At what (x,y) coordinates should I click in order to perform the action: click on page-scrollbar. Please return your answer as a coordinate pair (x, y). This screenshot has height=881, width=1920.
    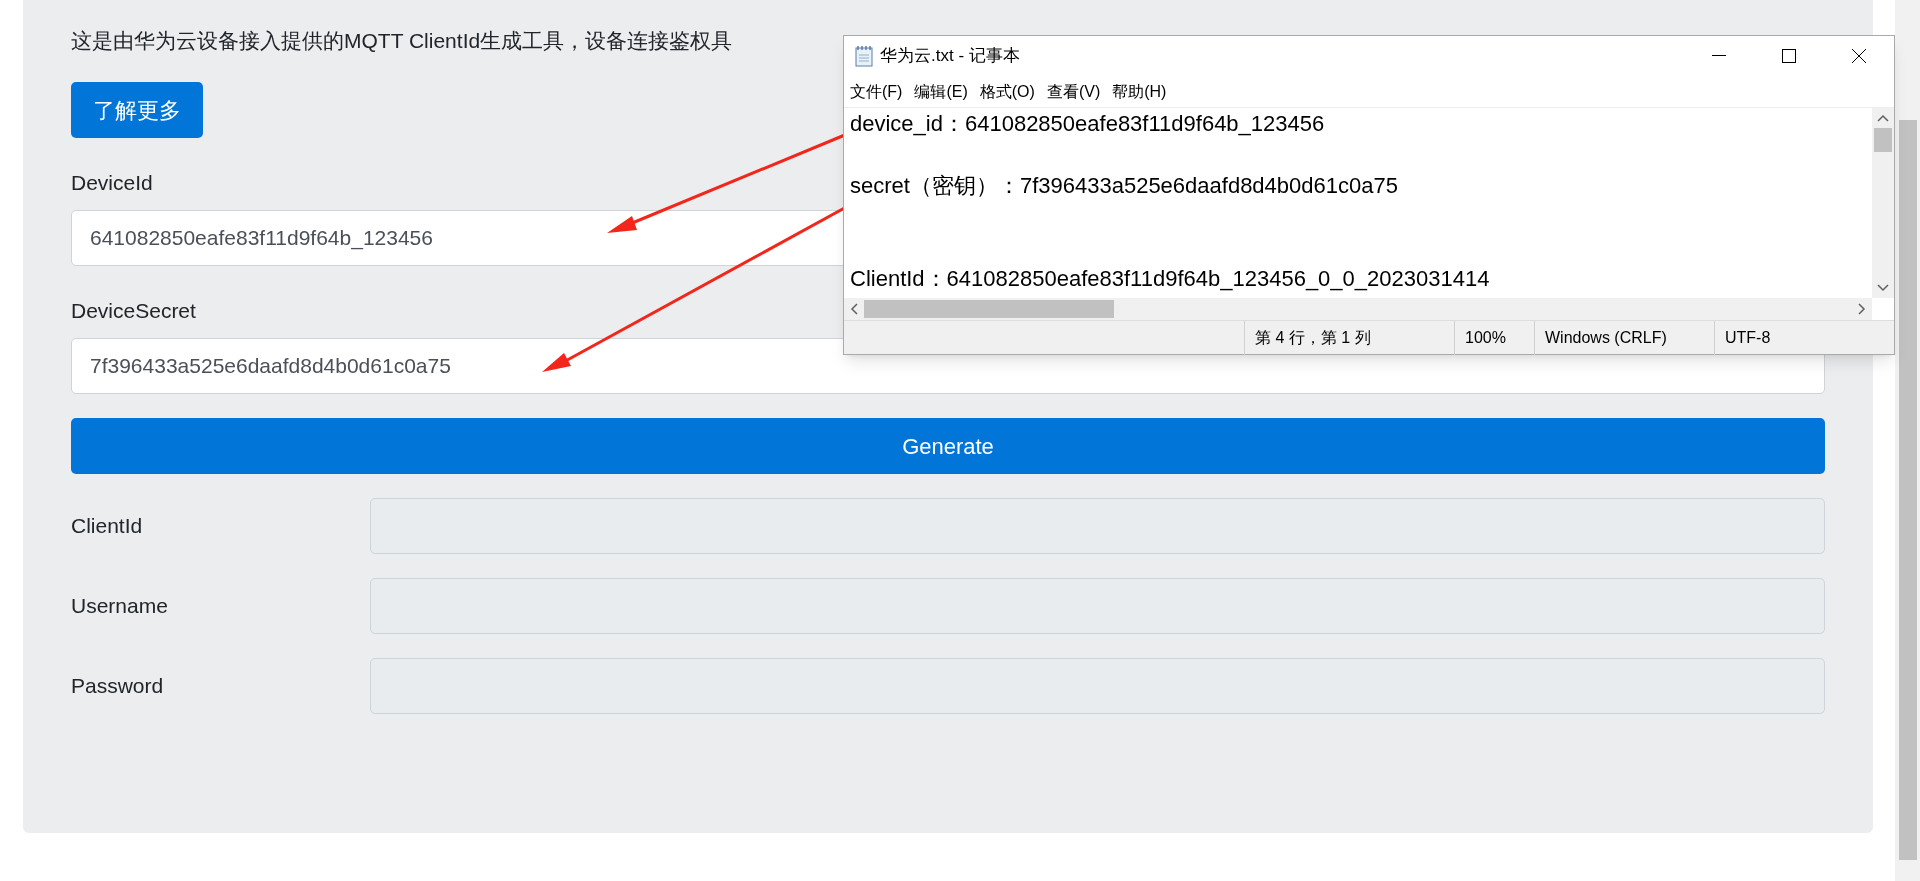
    Looking at the image, I should click on (1907, 440).